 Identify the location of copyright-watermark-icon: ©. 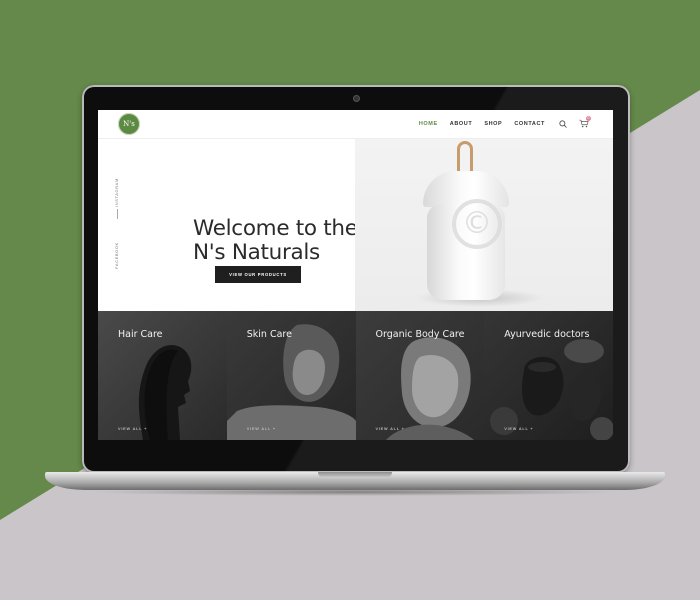
(477, 224).